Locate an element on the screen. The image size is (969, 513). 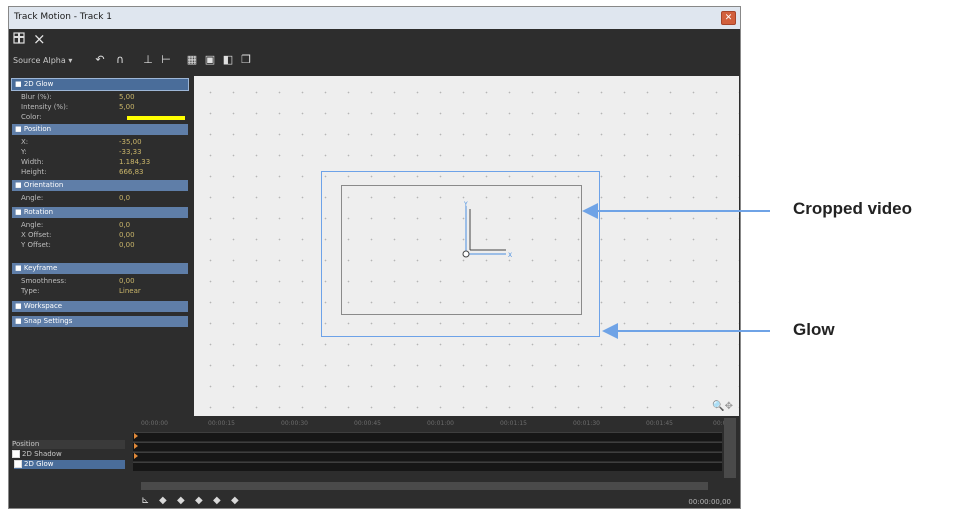
callout-arrows is located at coordinates (676, 271).